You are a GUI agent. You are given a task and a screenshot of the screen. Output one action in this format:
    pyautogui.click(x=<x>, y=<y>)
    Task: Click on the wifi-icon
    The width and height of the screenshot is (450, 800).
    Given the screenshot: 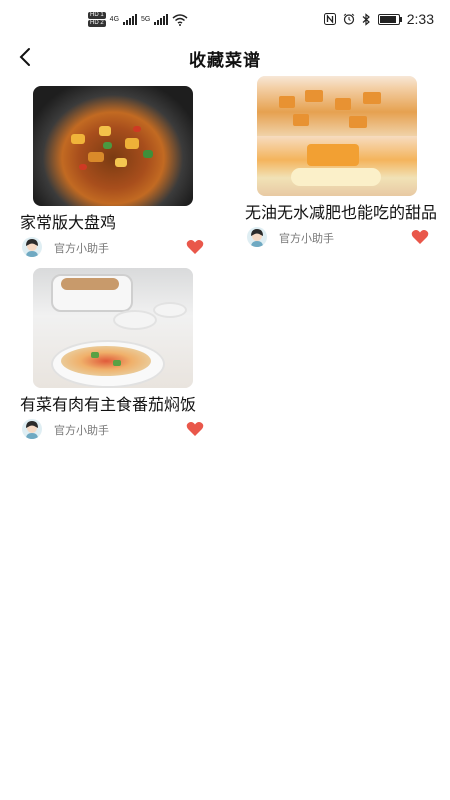 What is the action you would take?
    pyautogui.click(x=180, y=19)
    